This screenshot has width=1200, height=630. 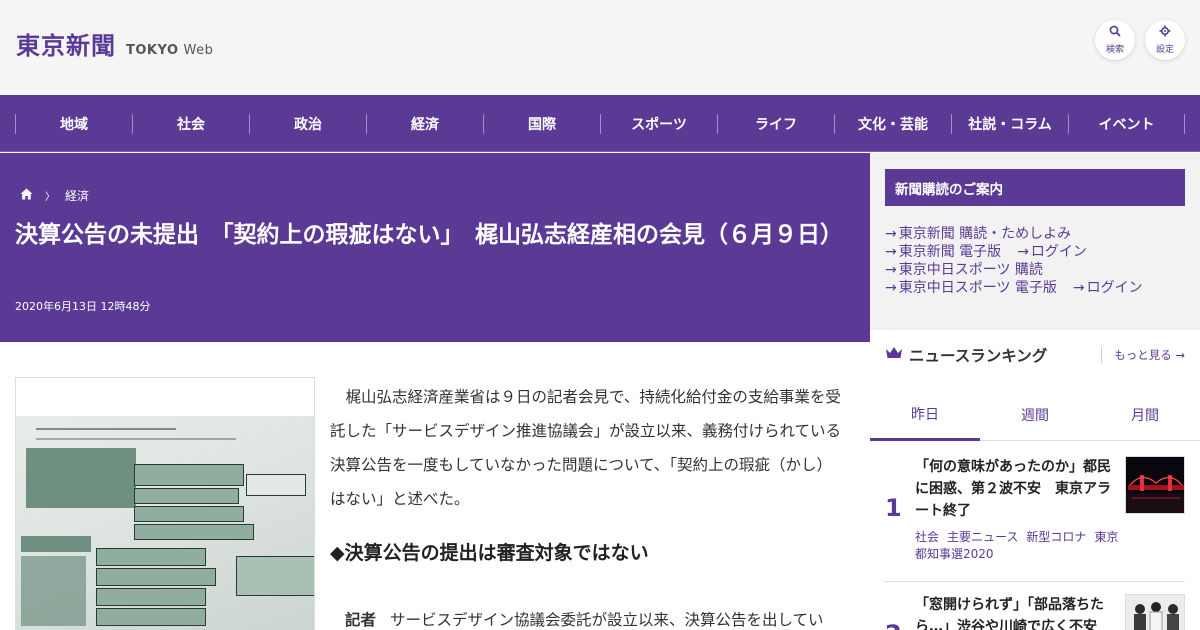 I want to click on article-subheading: ◆決算公告の提出は審査対象ではない, so click(x=489, y=553).